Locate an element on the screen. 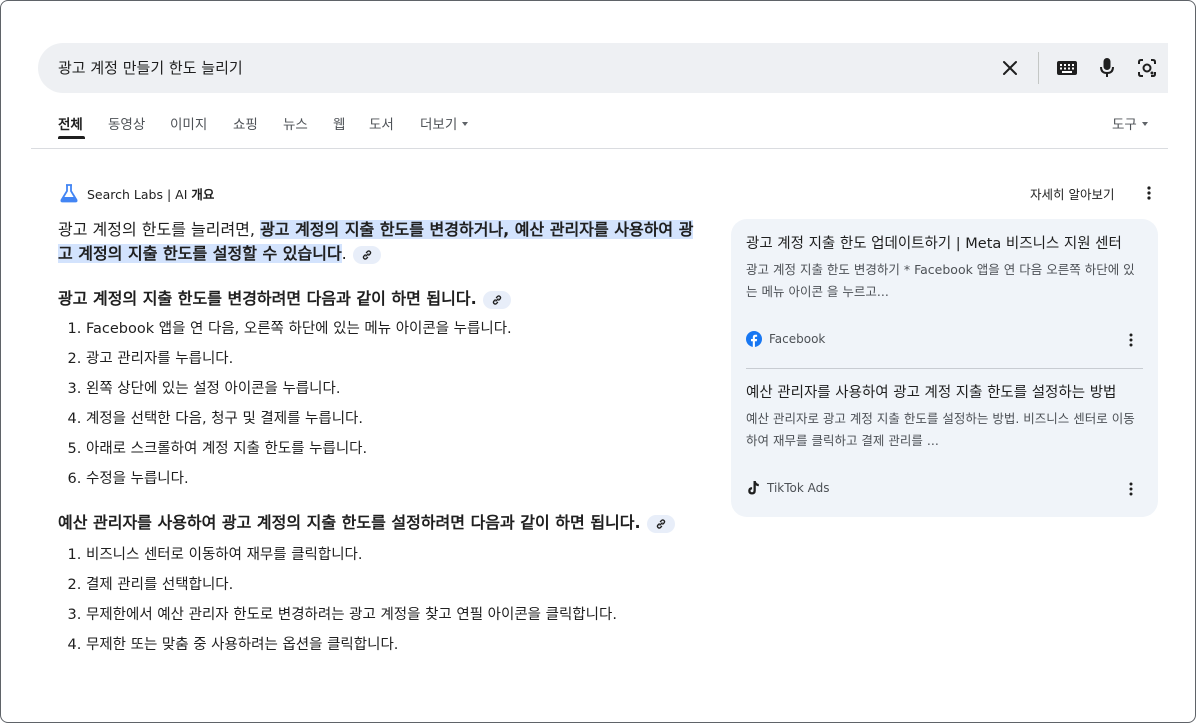 This screenshot has width=1196, height=723. list-item: 무제한 또는 맞춤 중 사용하려는 옵션을 클릭합니다. is located at coordinates (392, 645).